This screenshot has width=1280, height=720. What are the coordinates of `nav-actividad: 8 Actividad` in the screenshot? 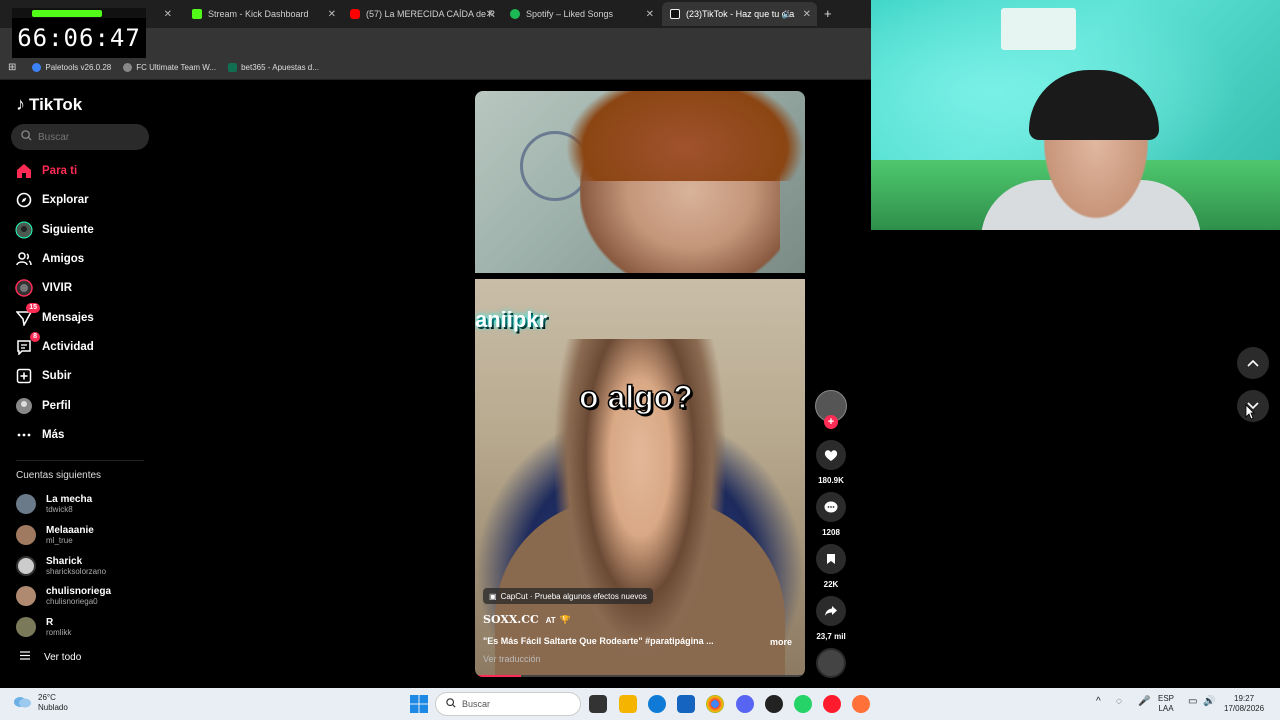 It's located at (54, 344).